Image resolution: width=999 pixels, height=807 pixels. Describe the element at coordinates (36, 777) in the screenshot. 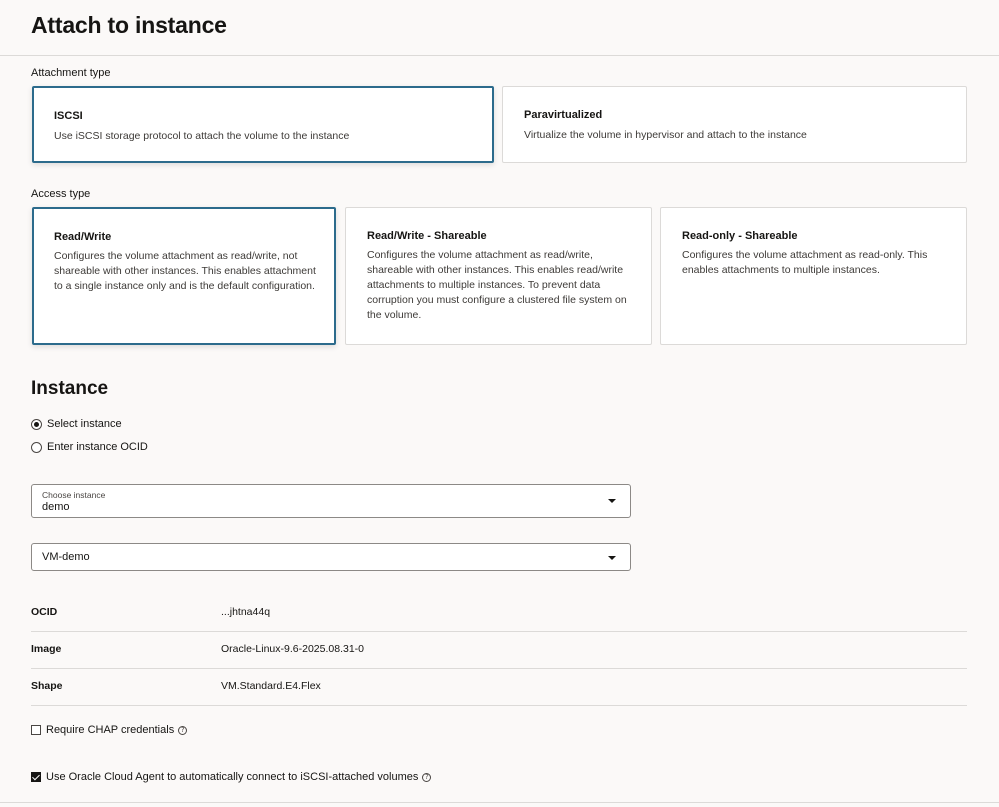

I see `cloud-agent-checkbox` at that location.